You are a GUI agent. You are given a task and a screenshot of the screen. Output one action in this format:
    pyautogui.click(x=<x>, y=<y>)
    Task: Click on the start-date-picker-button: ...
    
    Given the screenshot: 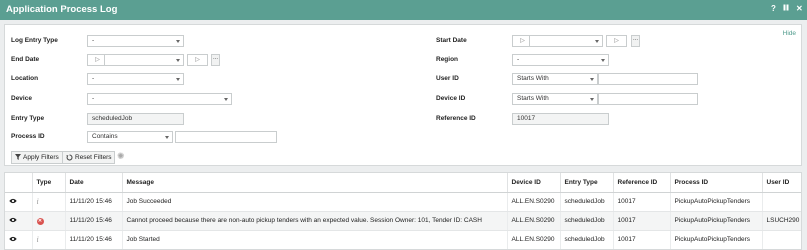 What is the action you would take?
    pyautogui.click(x=635, y=41)
    